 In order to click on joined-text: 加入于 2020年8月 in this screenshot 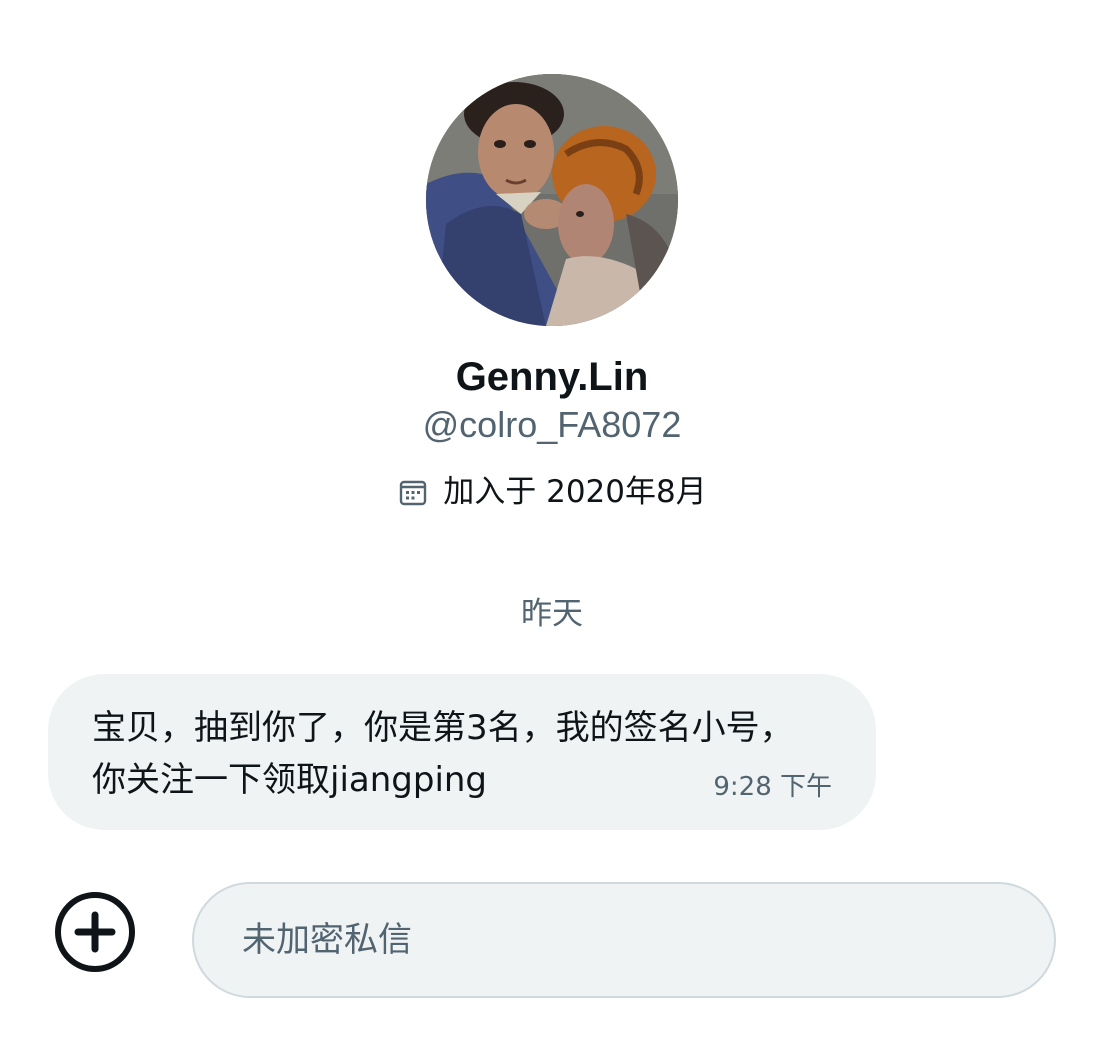, I will do `click(575, 492)`.